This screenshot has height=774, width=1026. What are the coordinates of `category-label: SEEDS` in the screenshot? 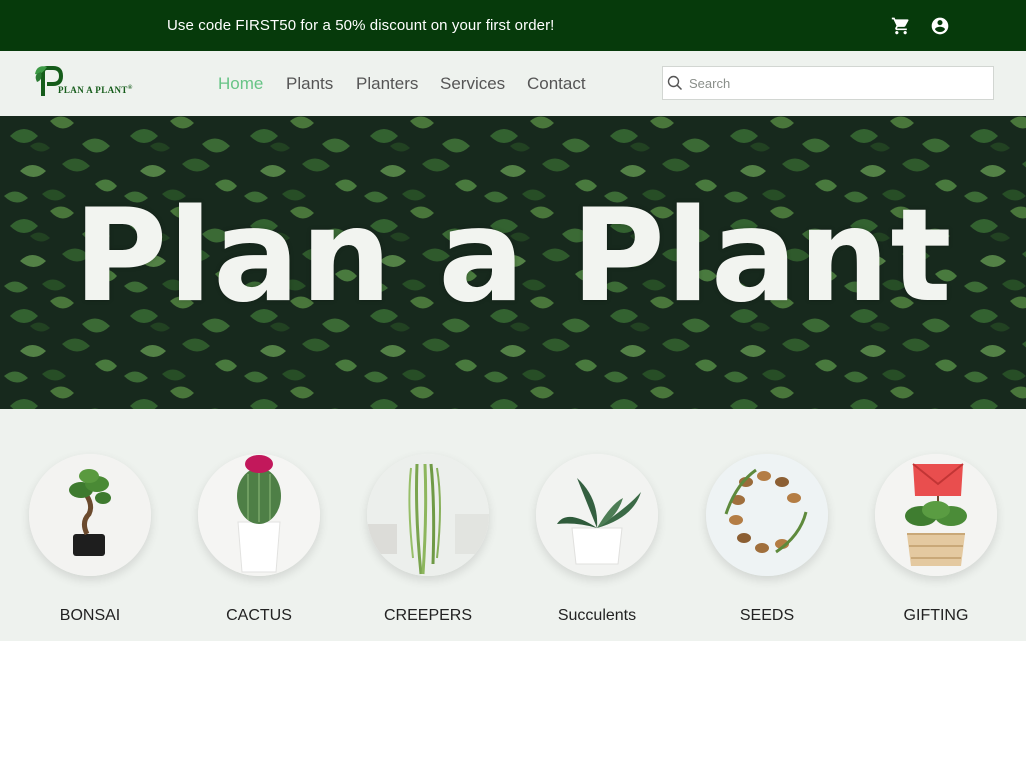 It's located at (767, 615).